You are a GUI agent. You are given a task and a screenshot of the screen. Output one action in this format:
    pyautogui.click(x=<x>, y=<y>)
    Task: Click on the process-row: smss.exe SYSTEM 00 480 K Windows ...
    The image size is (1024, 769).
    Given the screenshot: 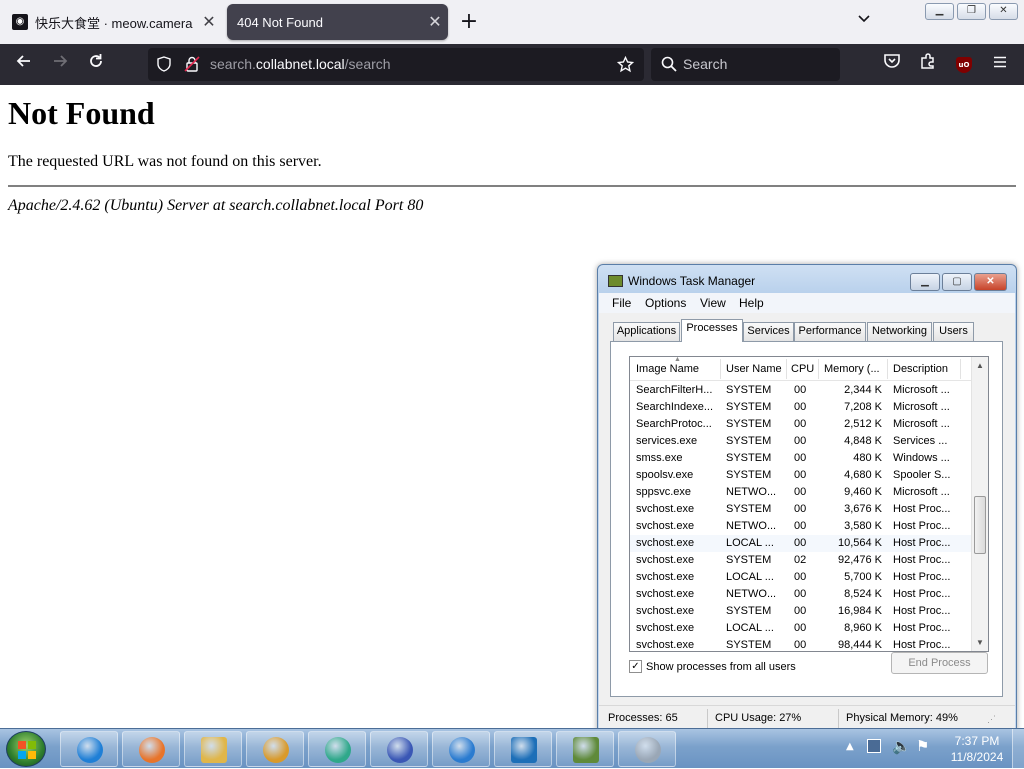 What is the action you would take?
    pyautogui.click(x=801, y=458)
    